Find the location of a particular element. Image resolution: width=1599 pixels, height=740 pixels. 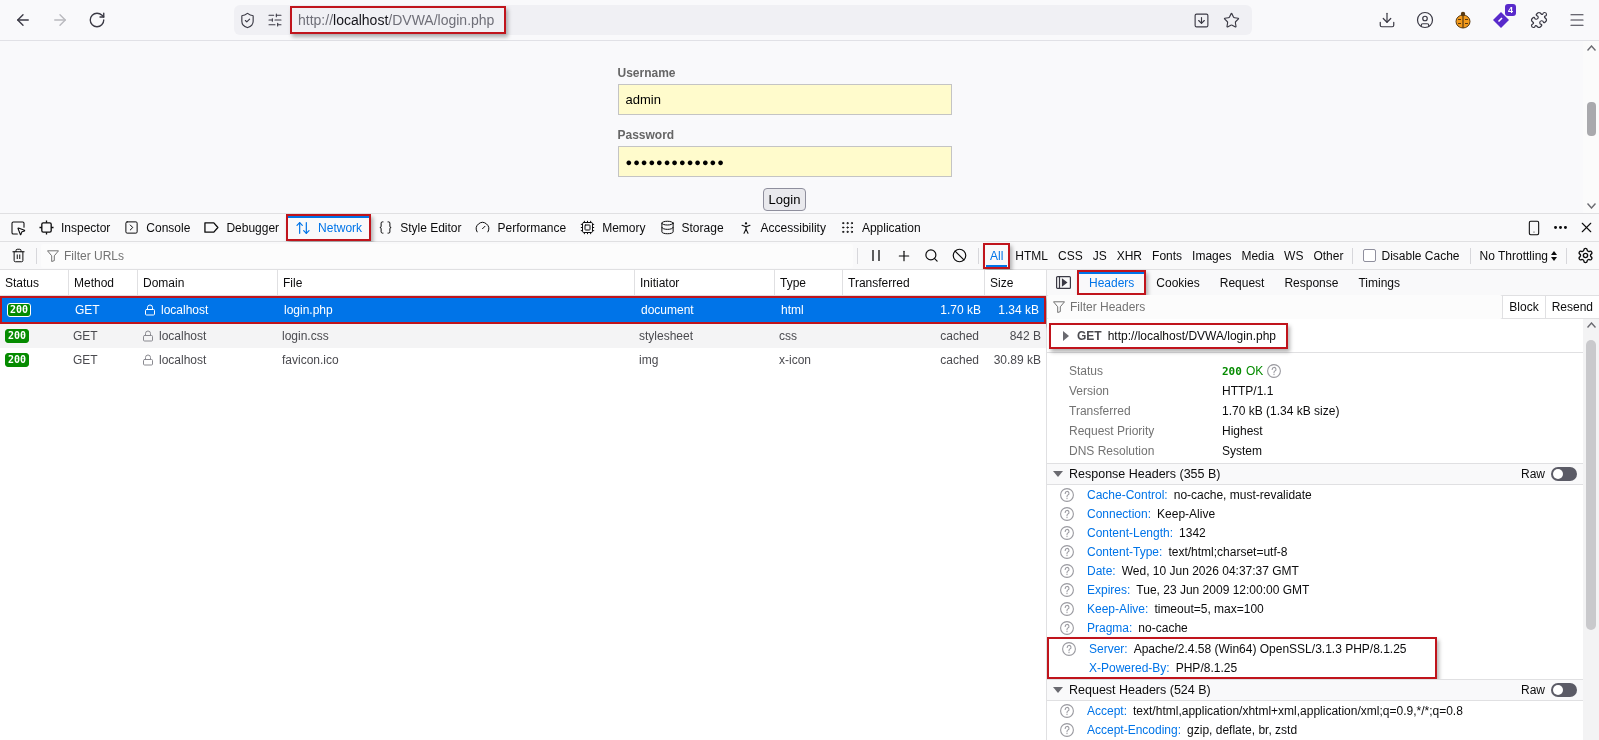

sidebar-toggle-icon is located at coordinates (1063, 282).